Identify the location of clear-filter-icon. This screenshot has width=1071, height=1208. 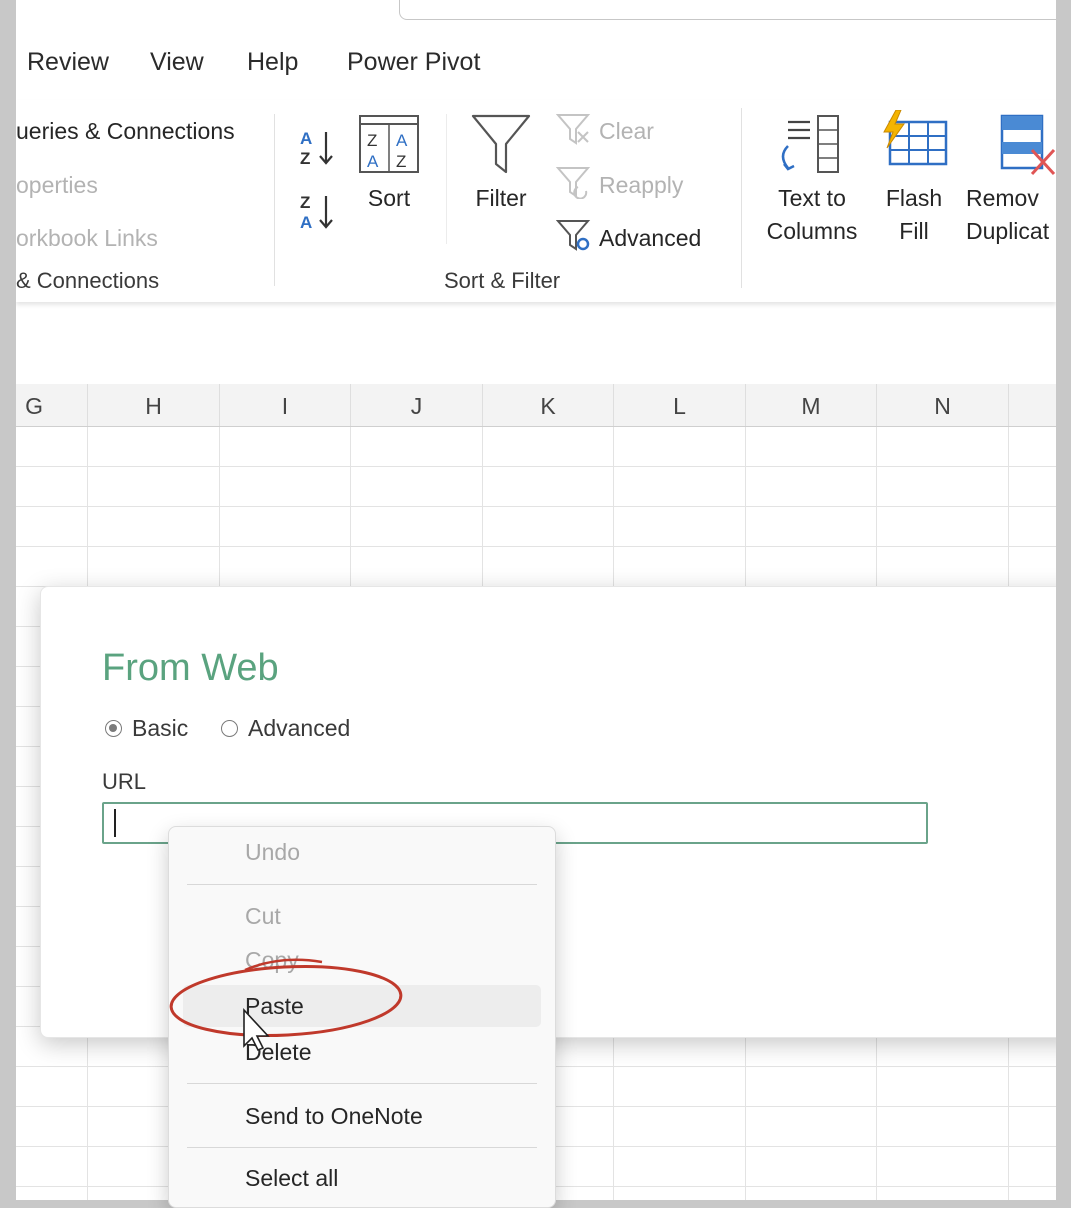
(574, 129).